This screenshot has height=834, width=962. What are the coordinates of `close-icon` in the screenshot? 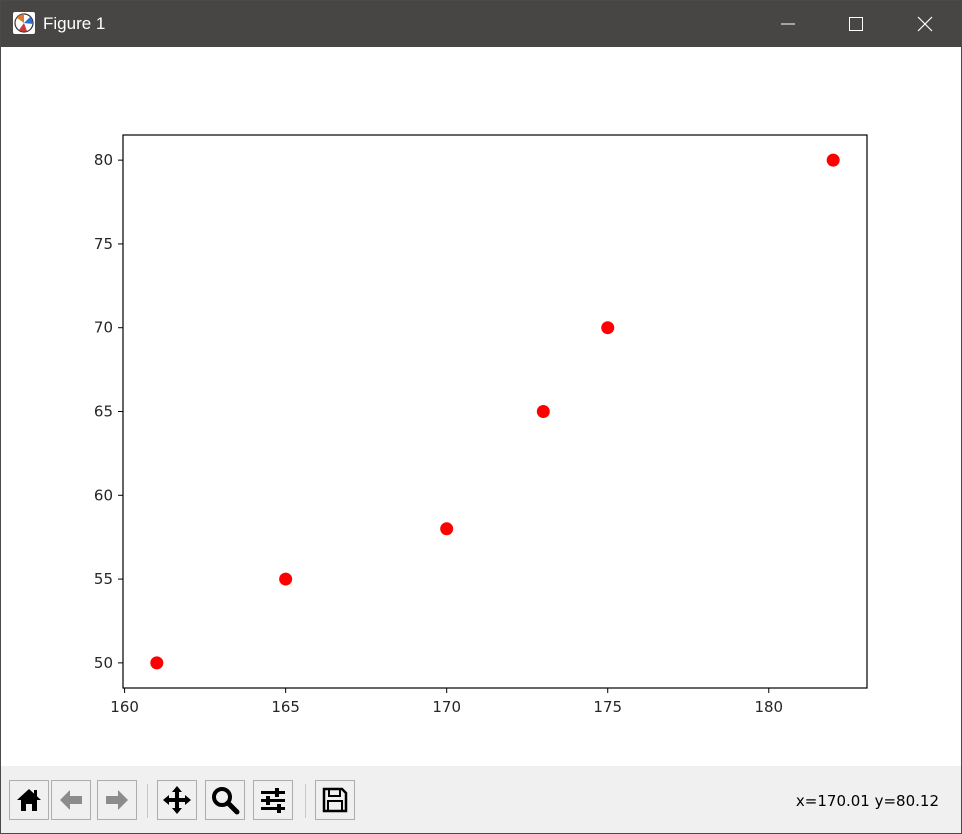 It's located at (925, 24).